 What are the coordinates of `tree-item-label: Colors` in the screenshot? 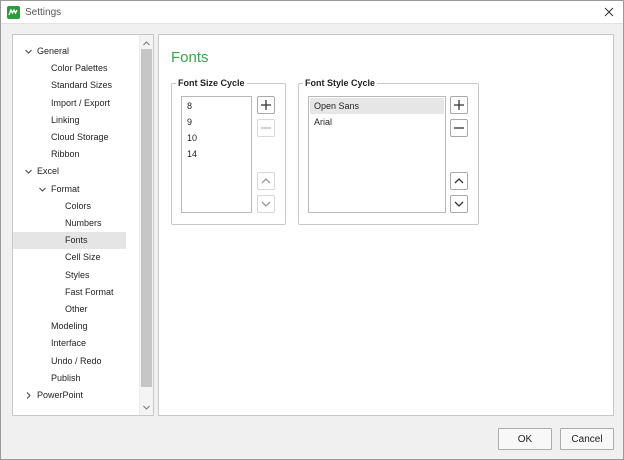 It's located at (78, 205).